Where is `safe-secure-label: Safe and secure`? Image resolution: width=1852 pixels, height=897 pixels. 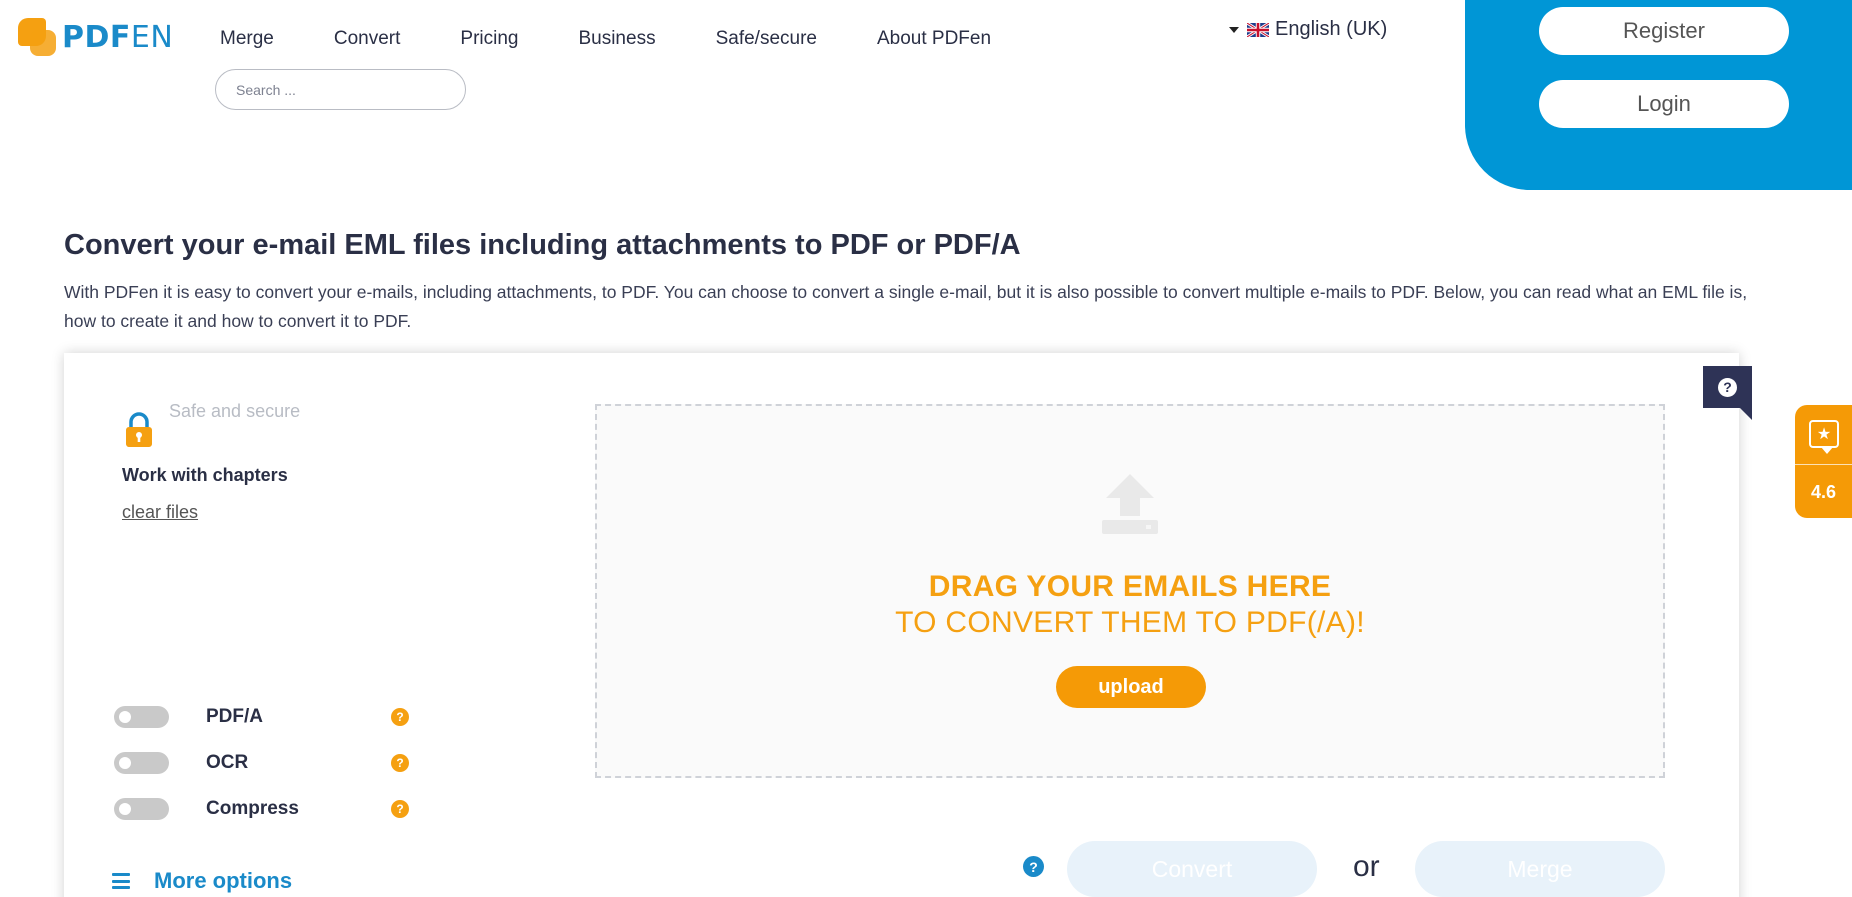 safe-secure-label: Safe and secure is located at coordinates (235, 411).